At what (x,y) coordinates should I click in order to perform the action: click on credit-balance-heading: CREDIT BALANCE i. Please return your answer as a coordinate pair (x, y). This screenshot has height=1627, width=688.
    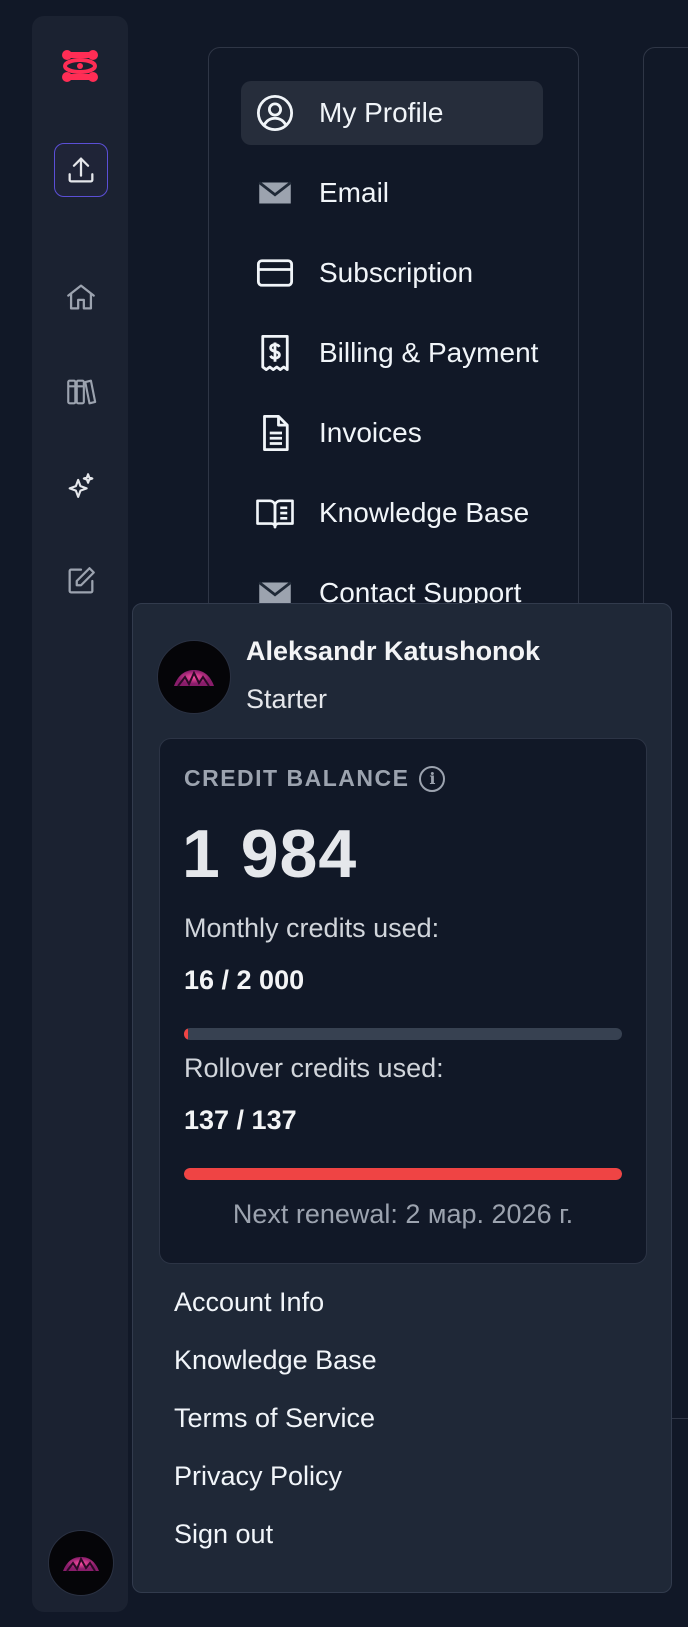
    Looking at the image, I should click on (315, 778).